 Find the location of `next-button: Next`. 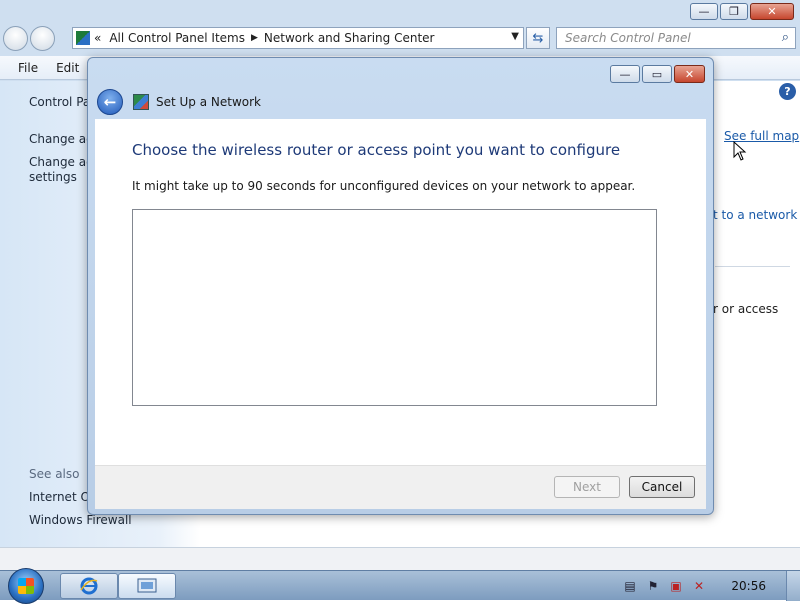

next-button: Next is located at coordinates (587, 487).